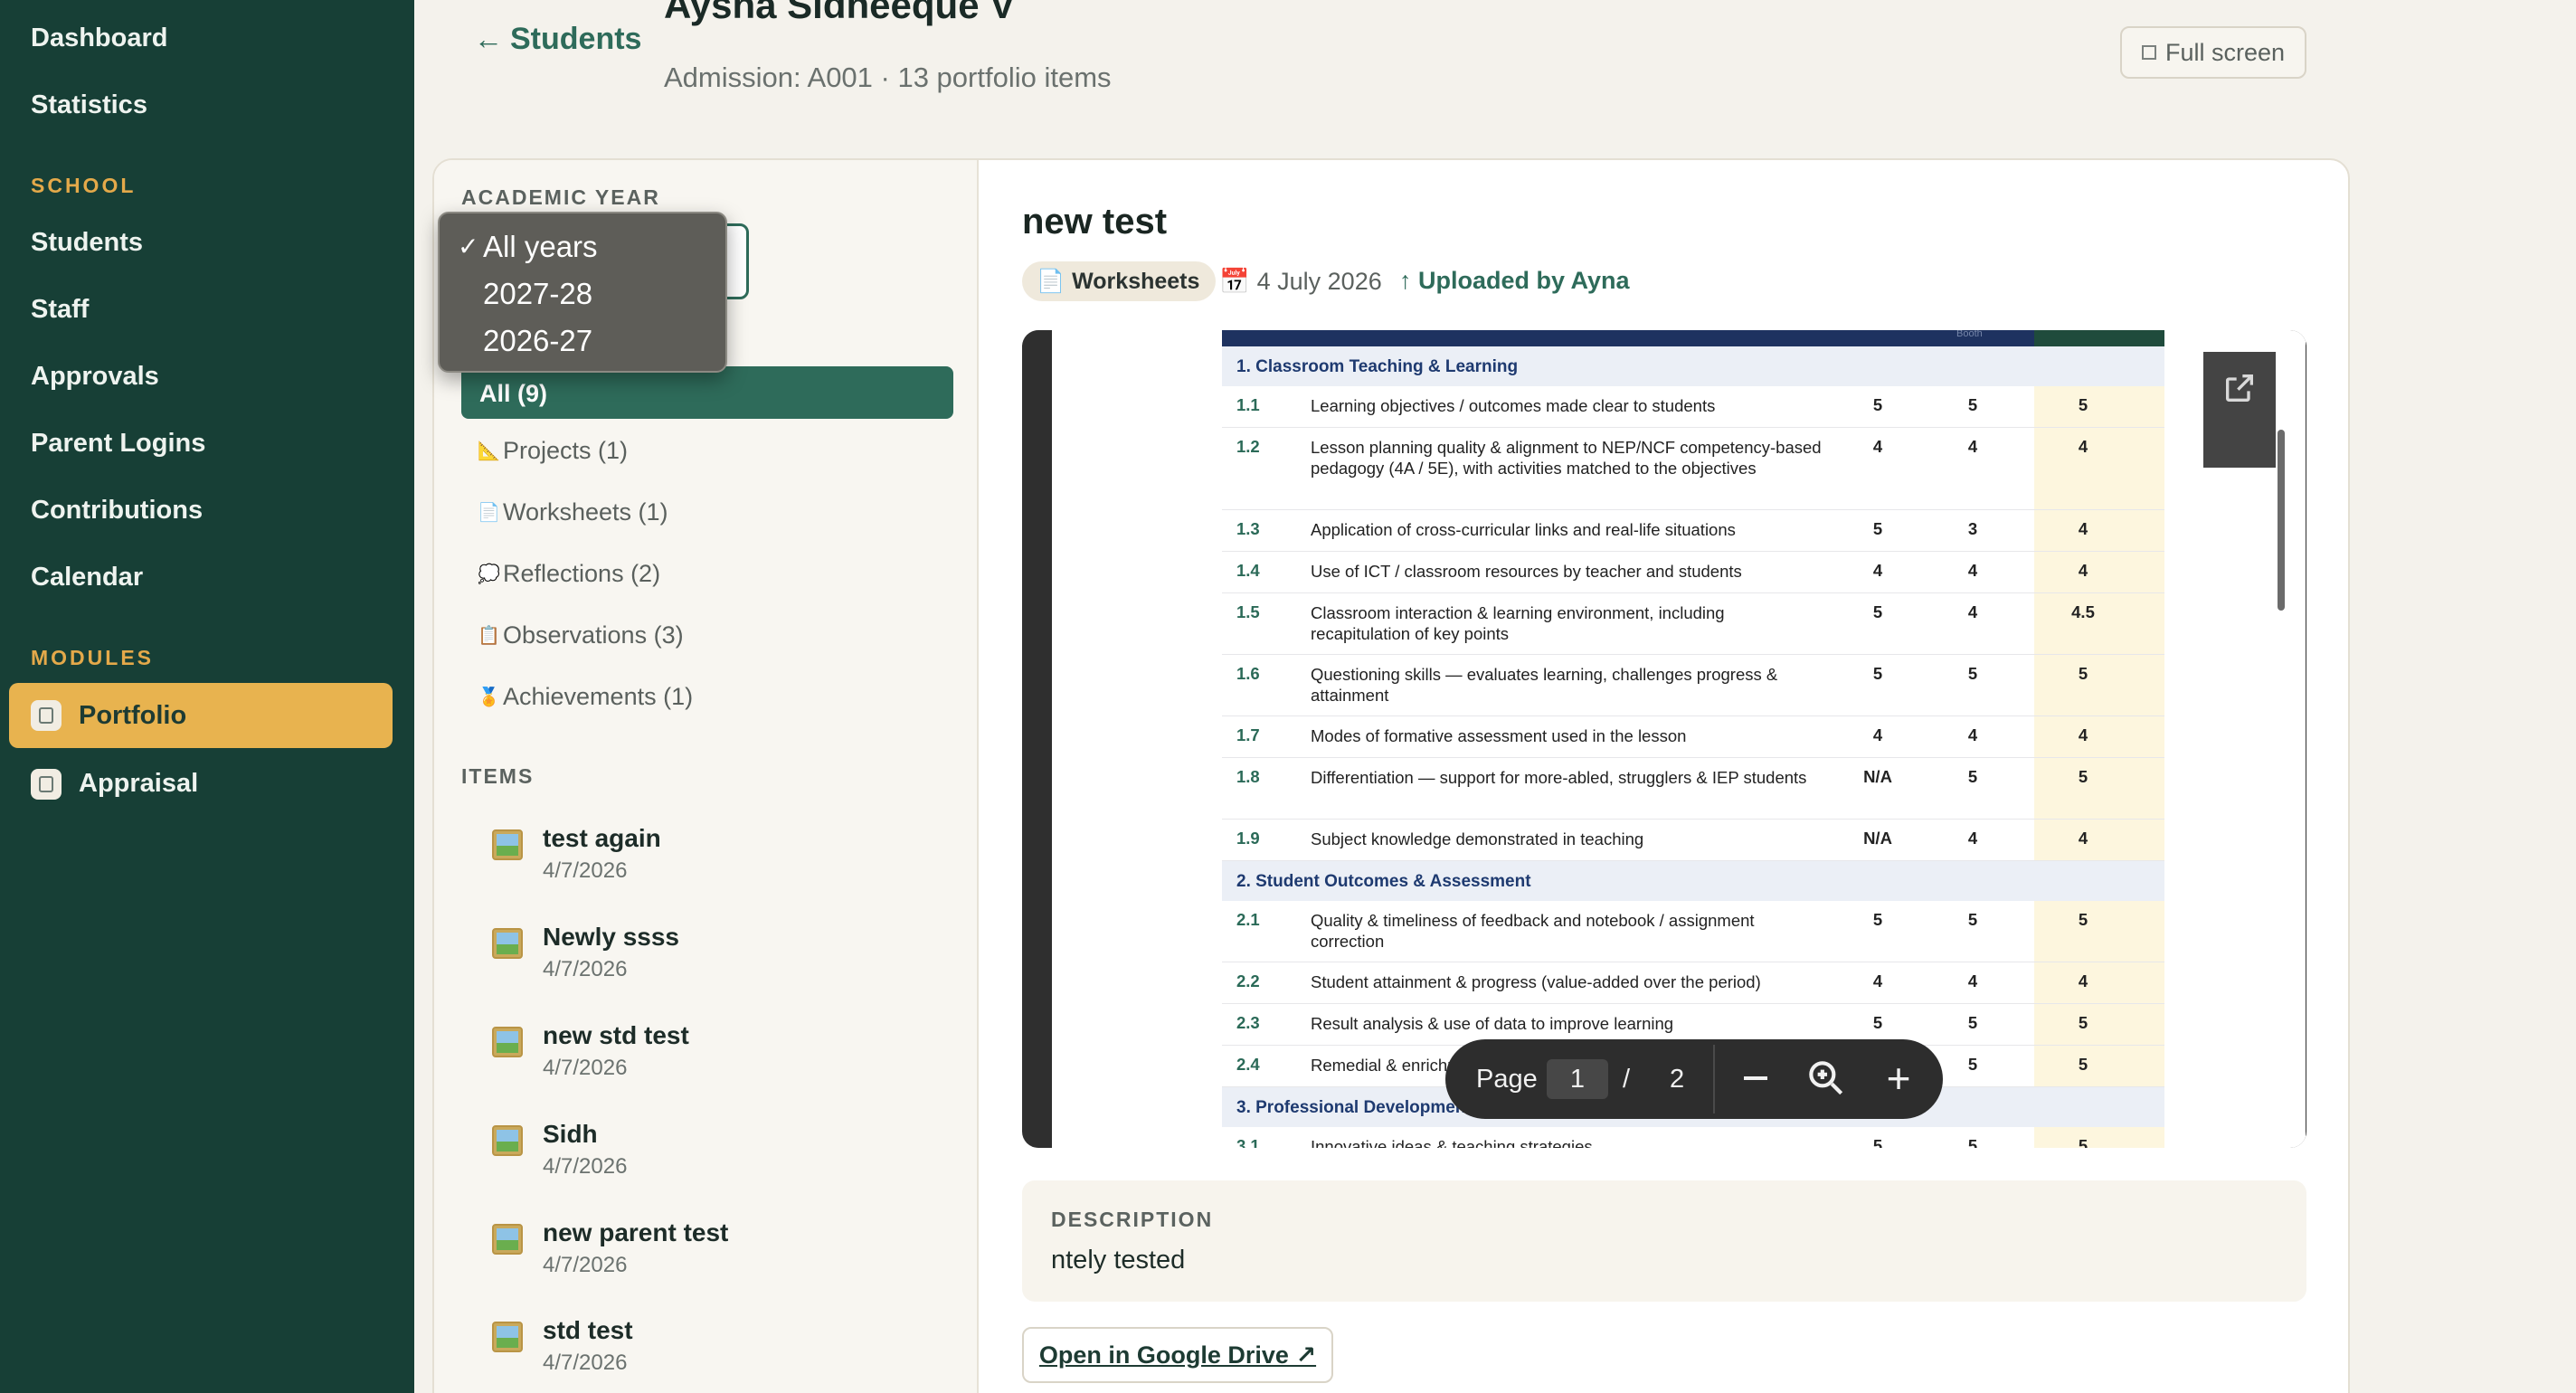  Describe the element at coordinates (1409, 280) in the screenshot. I see `arrow-up-icon: ↑` at that location.